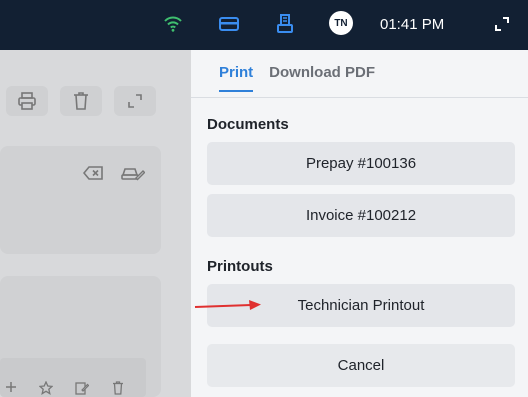  What do you see at coordinates (361, 365) in the screenshot?
I see `cancel-button: Cancel` at bounding box center [361, 365].